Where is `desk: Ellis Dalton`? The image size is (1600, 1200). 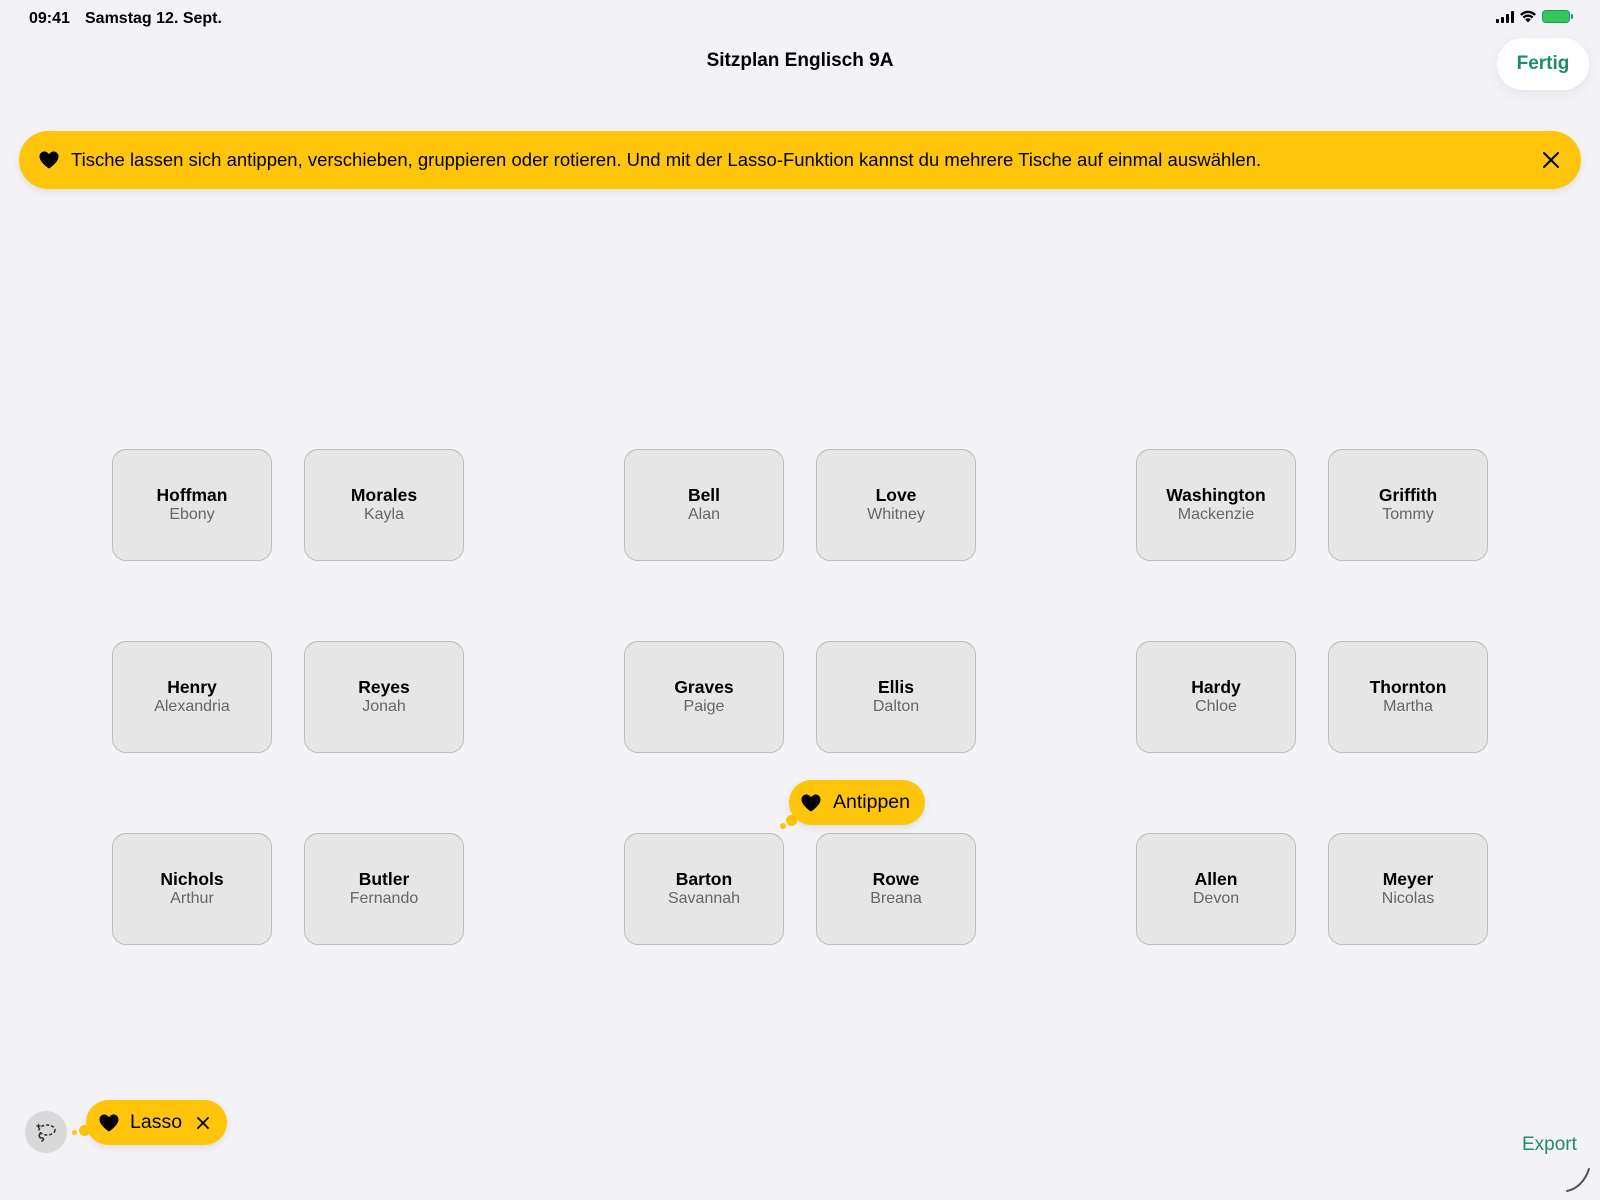
desk: Ellis Dalton is located at coordinates (896, 697).